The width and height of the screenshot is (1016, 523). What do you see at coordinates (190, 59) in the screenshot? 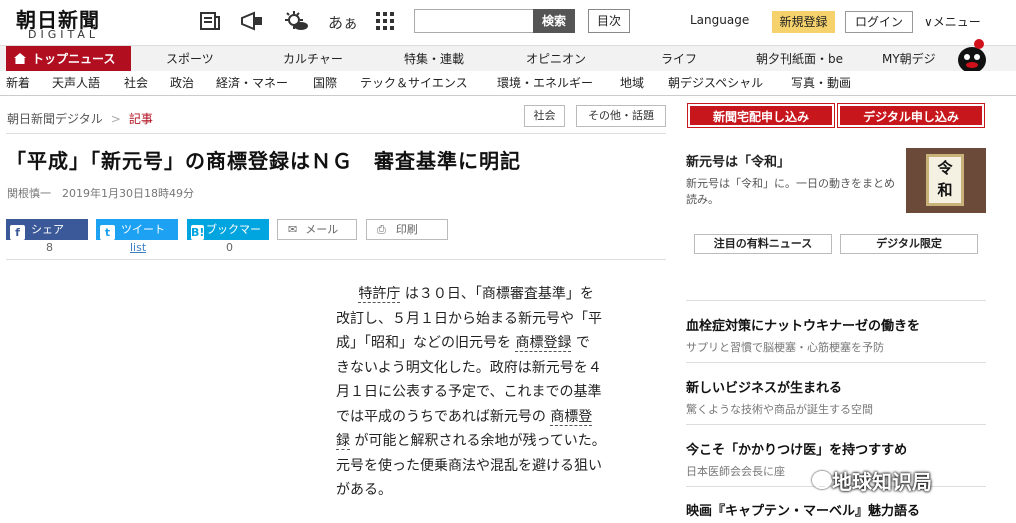
I see `nav-item: スポーツ` at bounding box center [190, 59].